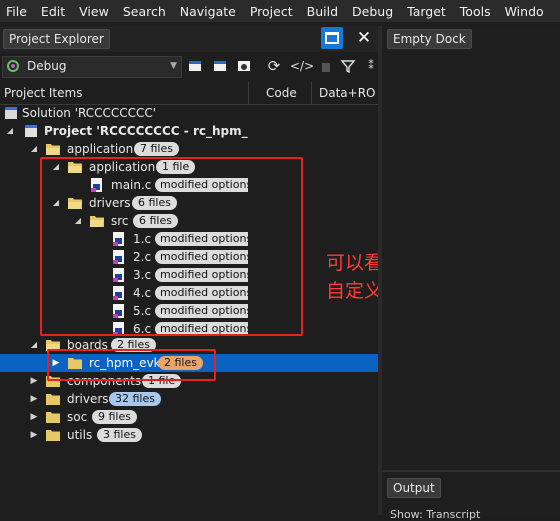 This screenshot has height=521, width=560. Describe the element at coordinates (209, 11) in the screenshot. I see `menu-navigate: Navigate` at that location.